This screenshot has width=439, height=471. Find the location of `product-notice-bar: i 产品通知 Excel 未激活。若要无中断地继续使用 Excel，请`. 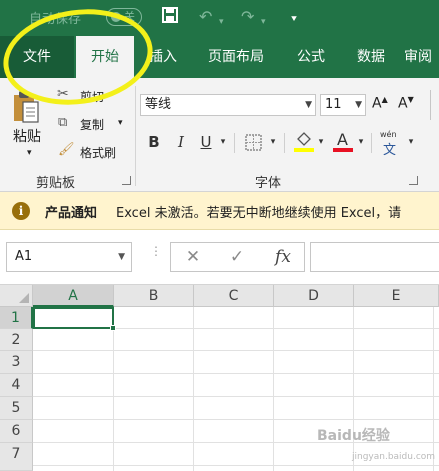

product-notice-bar: i 产品通知 Excel 未激活。若要无中断地继续使用 Excel，请 is located at coordinates (219, 211).